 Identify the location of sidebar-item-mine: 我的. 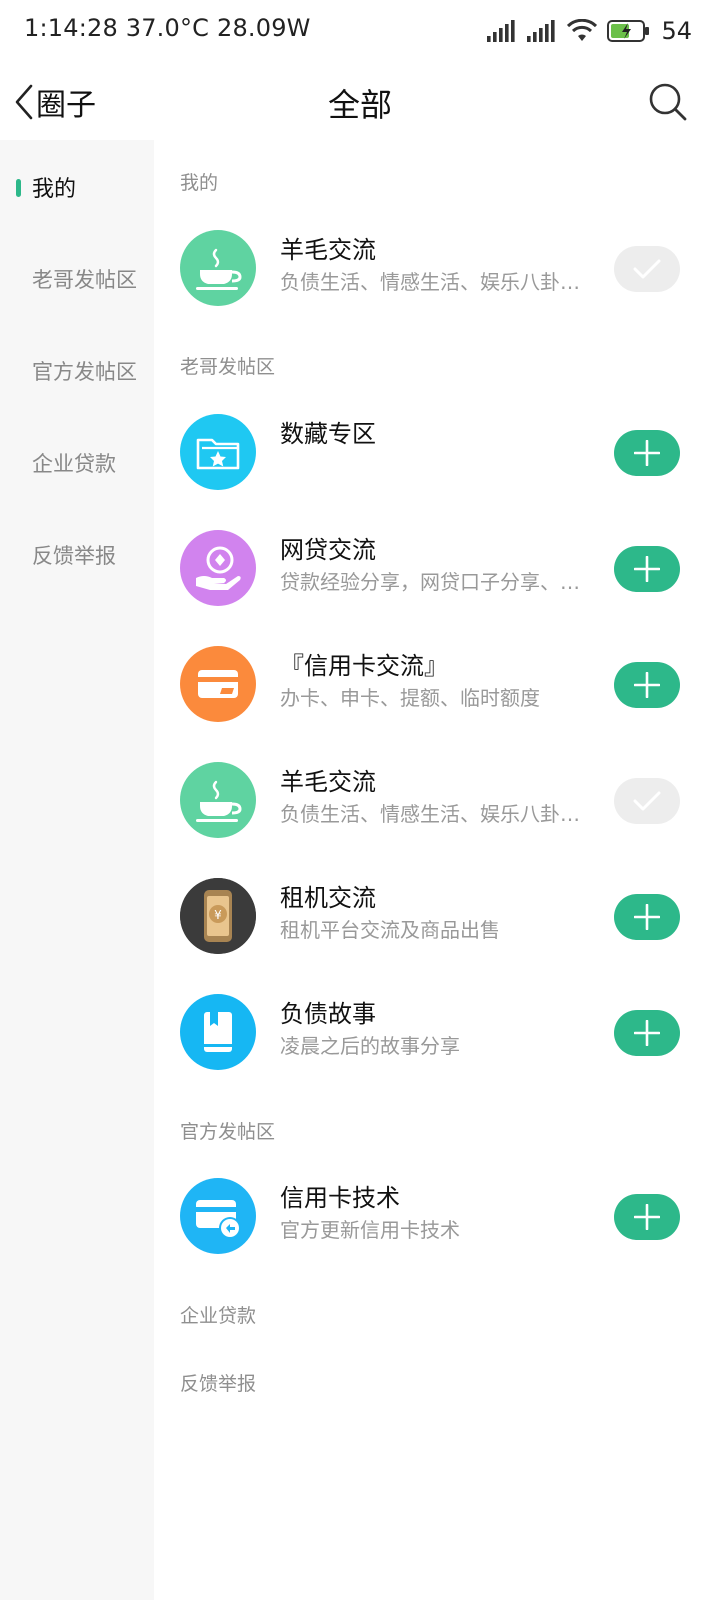
(77, 187).